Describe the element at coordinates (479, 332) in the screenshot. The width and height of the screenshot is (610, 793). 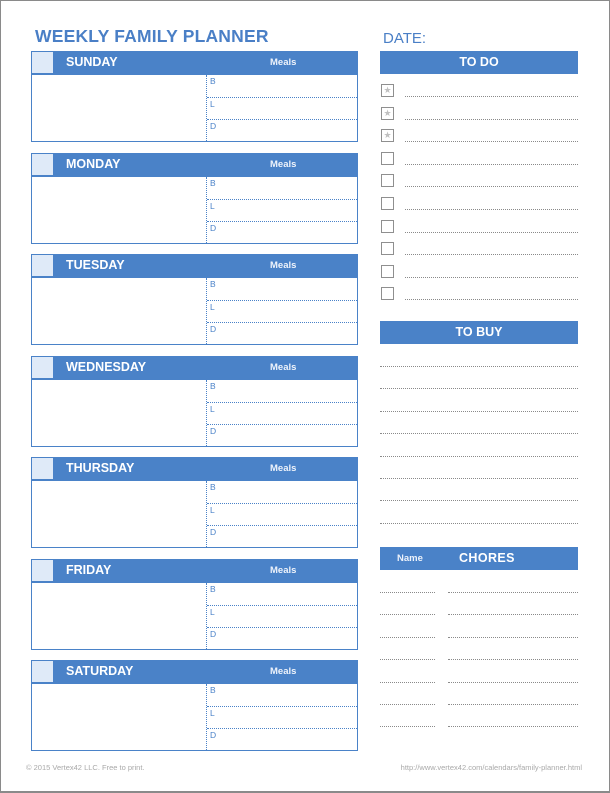
I see `tobuy-header: TO BUY` at that location.